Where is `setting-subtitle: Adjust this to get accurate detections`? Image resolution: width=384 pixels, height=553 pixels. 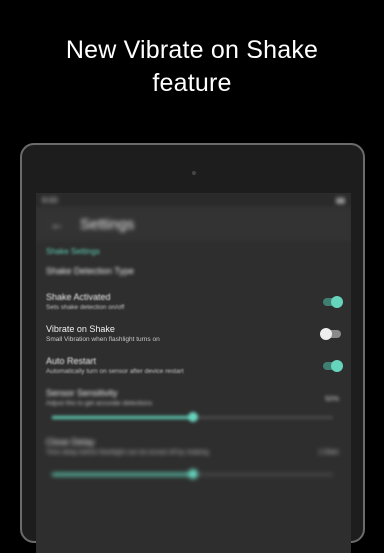
setting-subtitle: Adjust this to get accurate detections is located at coordinates (99, 403).